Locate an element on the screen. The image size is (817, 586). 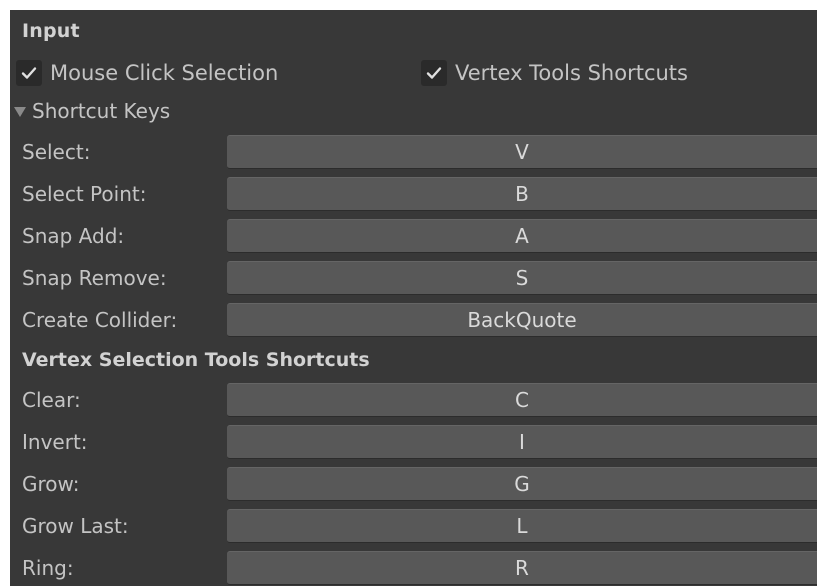
shortcut-row-create-collider: Create Collider: BackQuote is located at coordinates (413, 320).